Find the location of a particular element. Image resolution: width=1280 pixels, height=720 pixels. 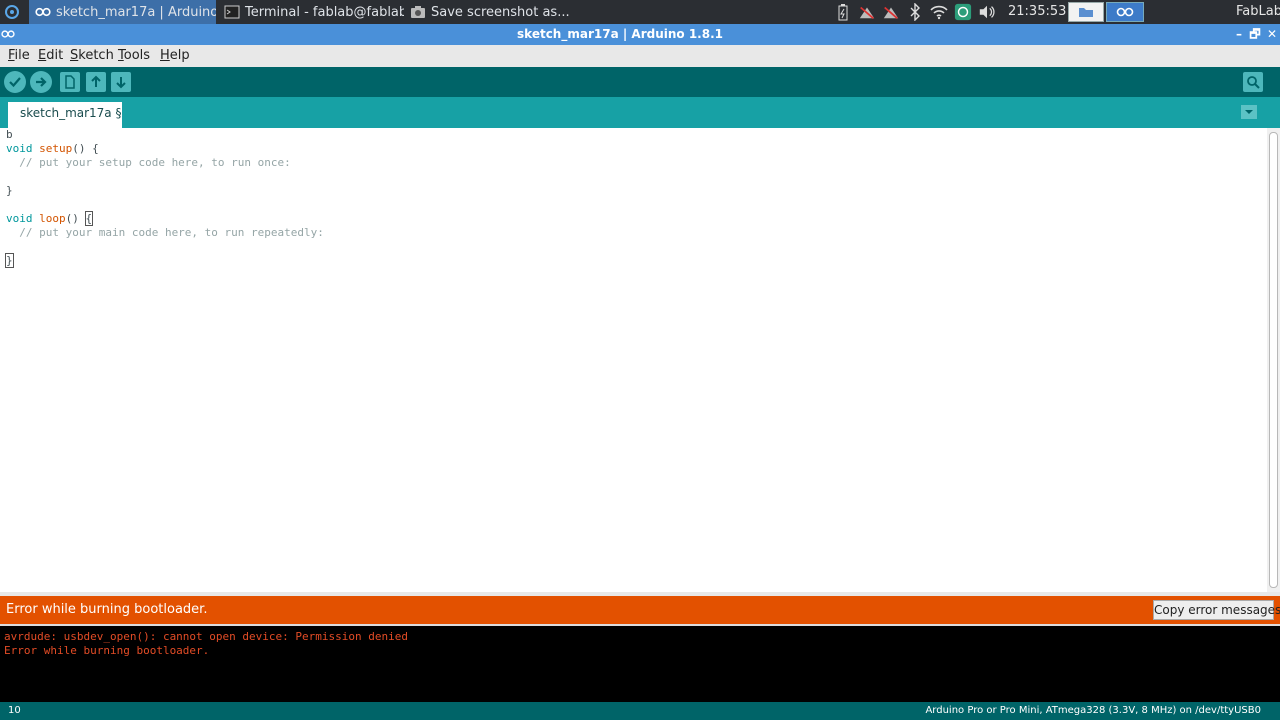

code-line-10: } is located at coordinates (9, 260).